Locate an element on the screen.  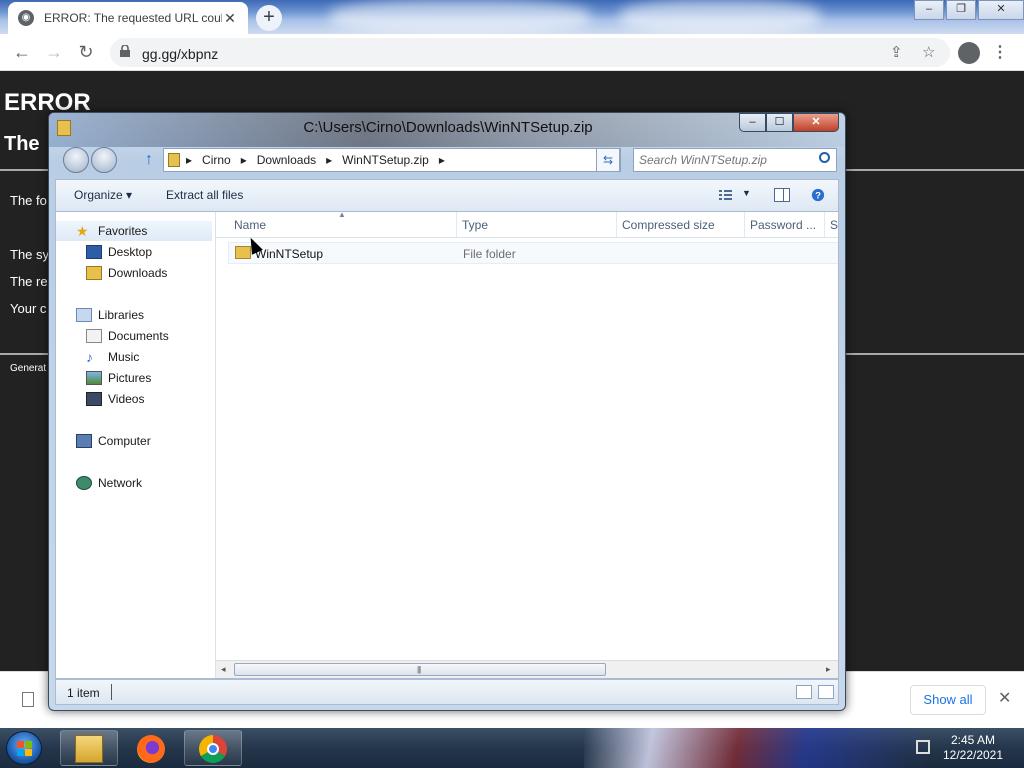
back-button is located at coordinates (76, 160).